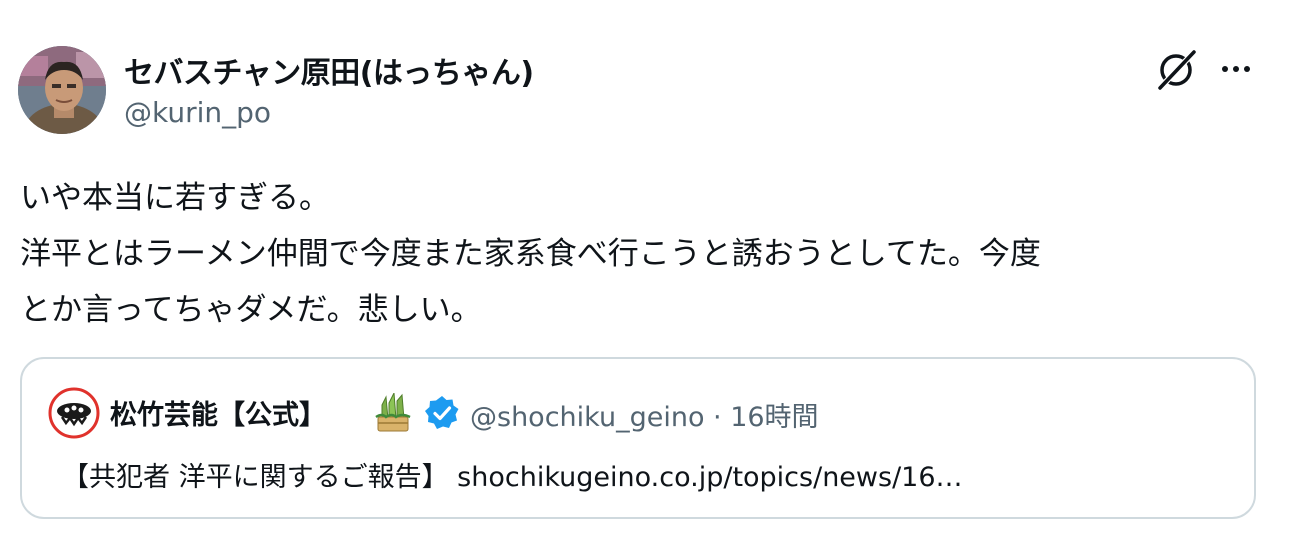  I want to click on tweet-text-line: いや本当に若すぎる。, so click(175, 198).